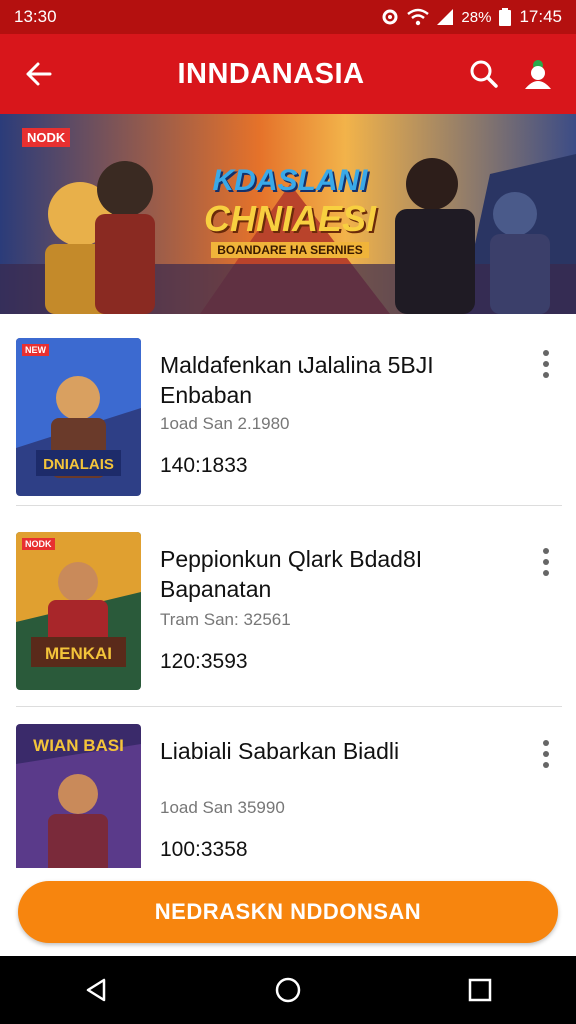  Describe the element at coordinates (418, 17) in the screenshot. I see `wifi-icon` at that location.